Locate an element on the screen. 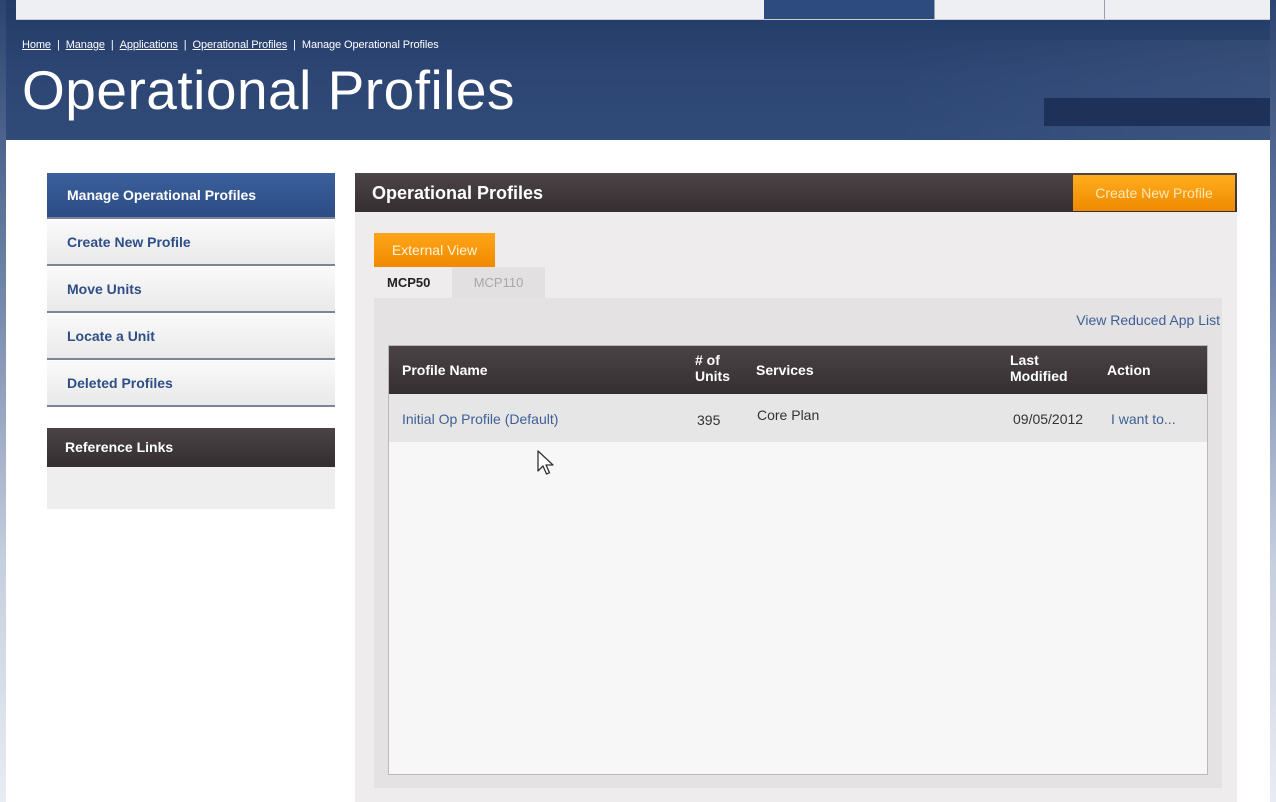  profile-name-link: Initial Op Profile (Default) is located at coordinates (480, 419).